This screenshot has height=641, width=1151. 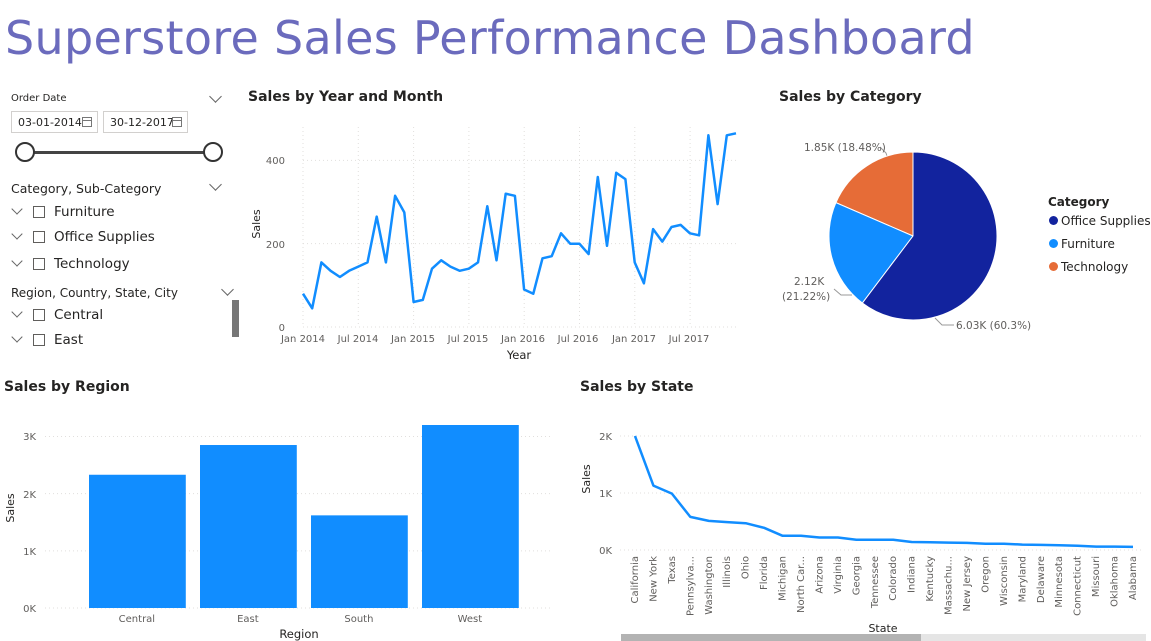 What do you see at coordinates (1079, 202) in the screenshot?
I see `pie-legend-title: Category` at bounding box center [1079, 202].